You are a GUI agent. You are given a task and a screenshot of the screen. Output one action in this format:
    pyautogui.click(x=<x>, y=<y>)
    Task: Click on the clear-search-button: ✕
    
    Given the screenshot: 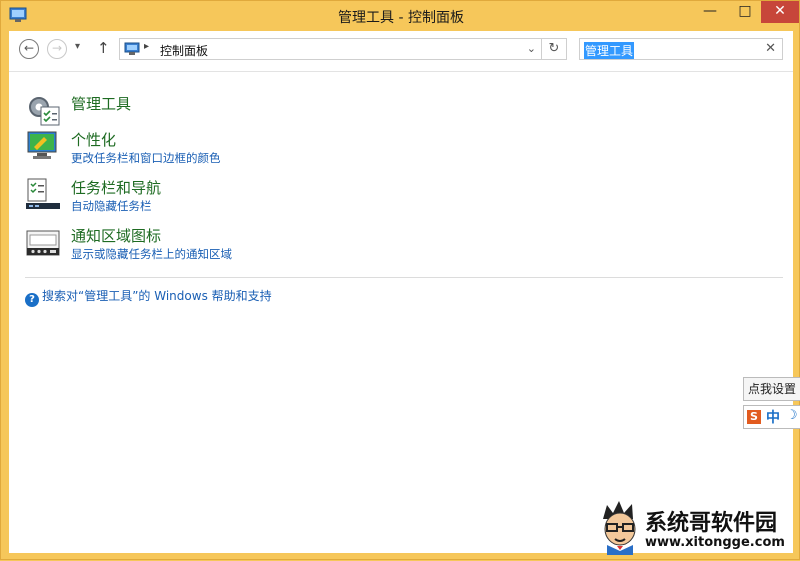 What is the action you would take?
    pyautogui.click(x=770, y=48)
    